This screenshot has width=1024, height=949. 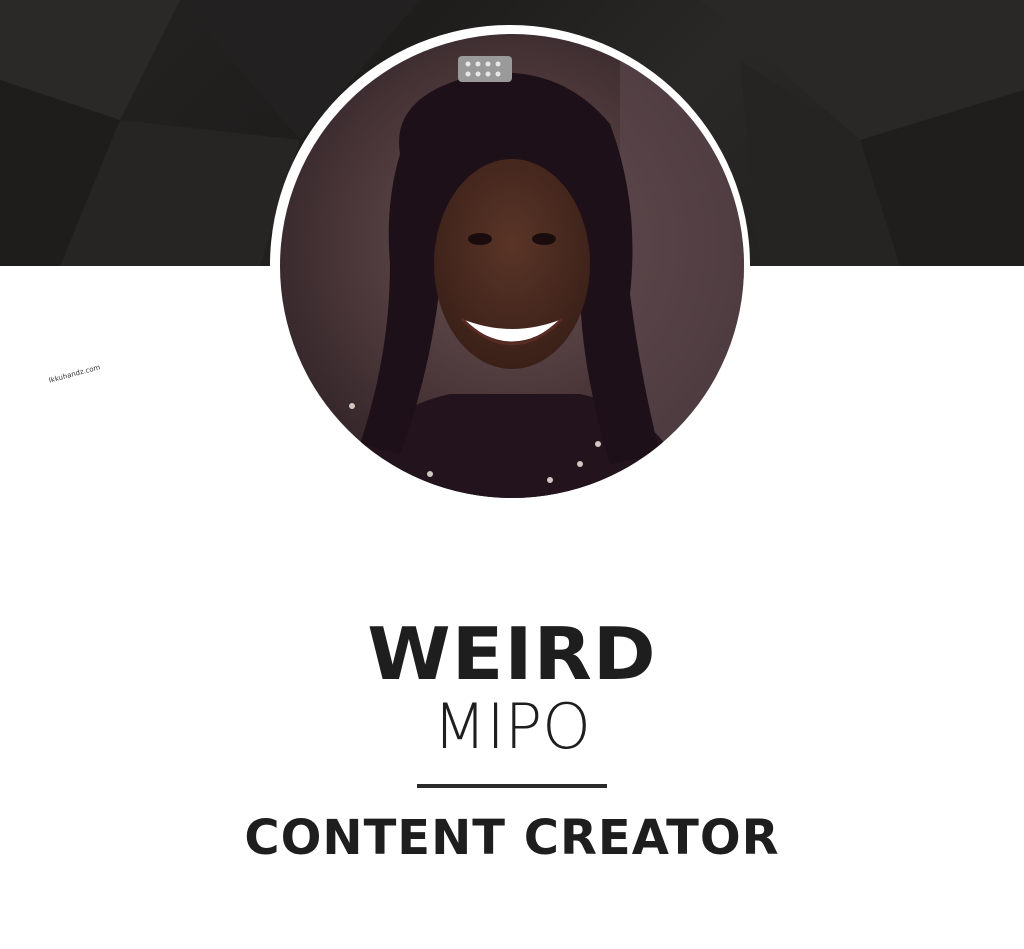 What do you see at coordinates (512, 786) in the screenshot?
I see `name-divider` at bounding box center [512, 786].